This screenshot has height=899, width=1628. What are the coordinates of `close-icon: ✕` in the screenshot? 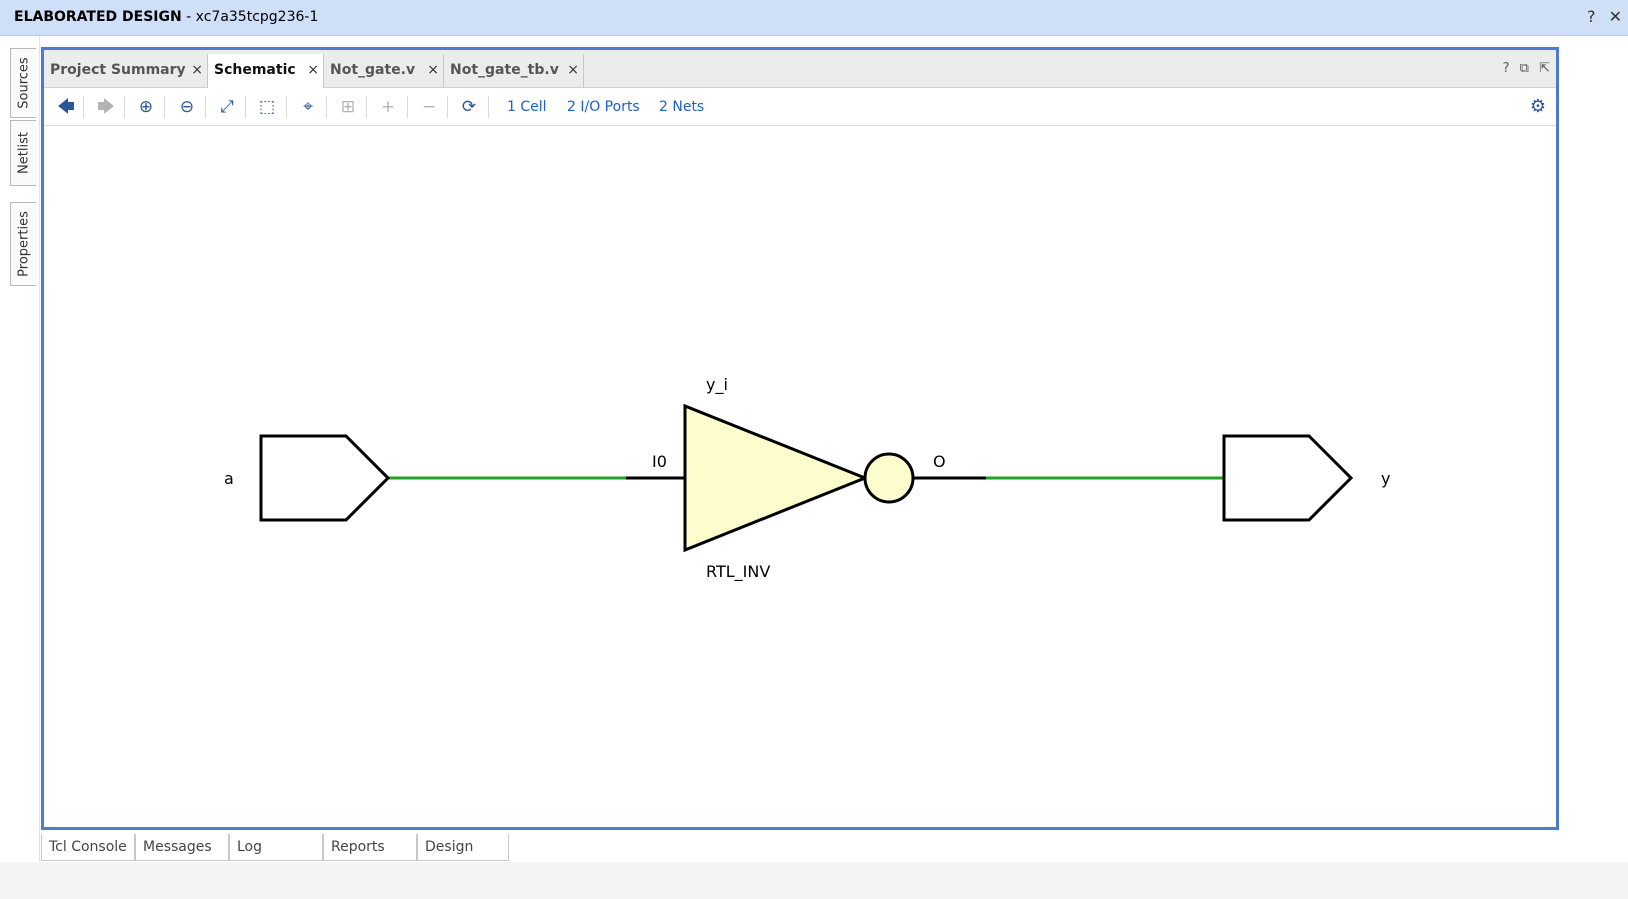 It's located at (1615, 16).